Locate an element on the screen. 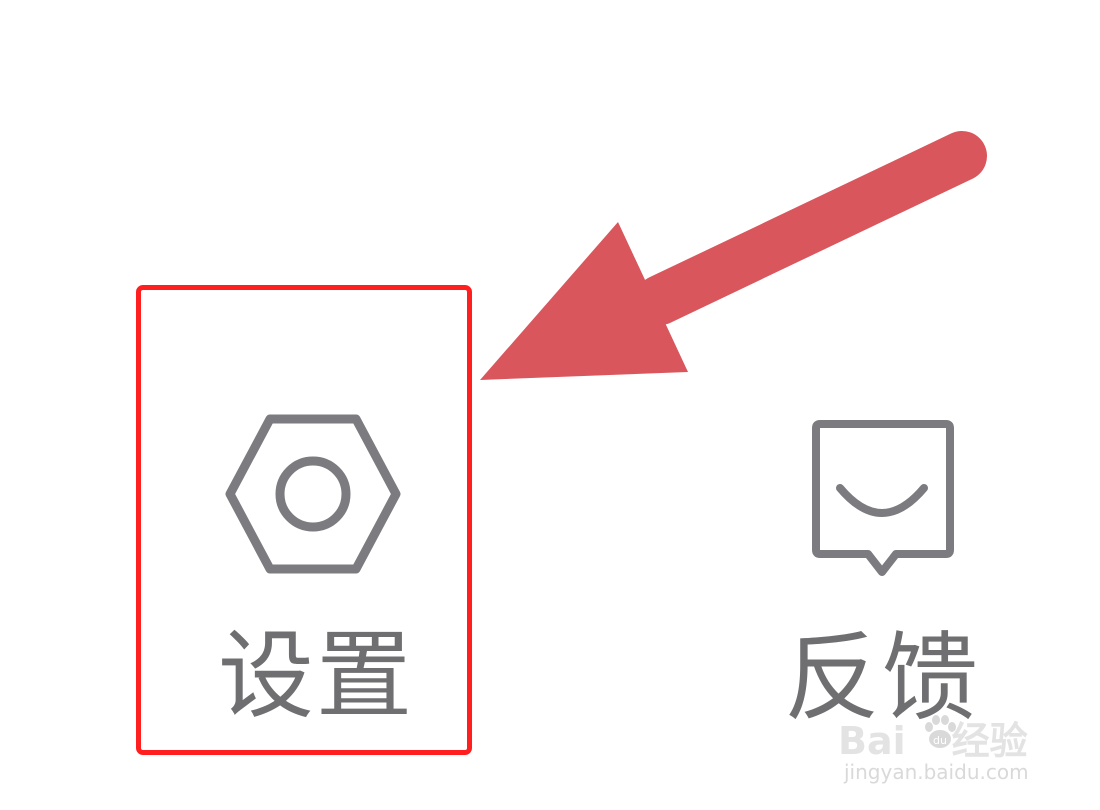  svg-text: du is located at coordinates (940, 740).